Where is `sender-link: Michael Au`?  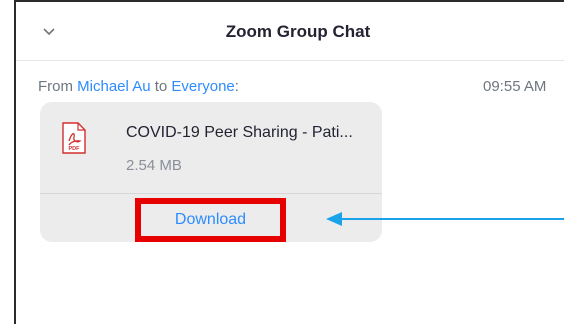
sender-link: Michael Au is located at coordinates (113, 86).